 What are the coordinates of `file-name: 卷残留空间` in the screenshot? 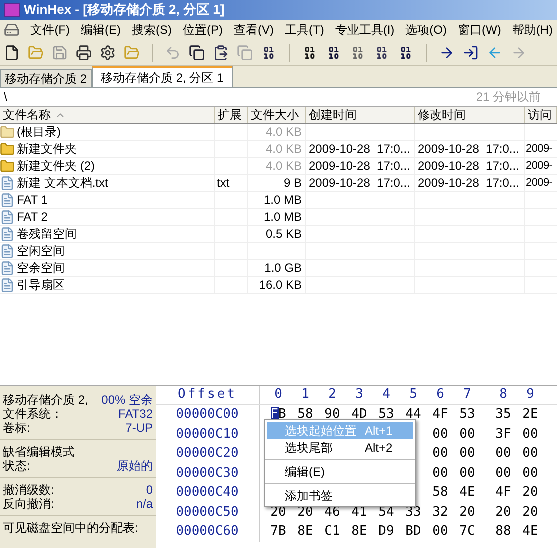 It's located at (47, 234).